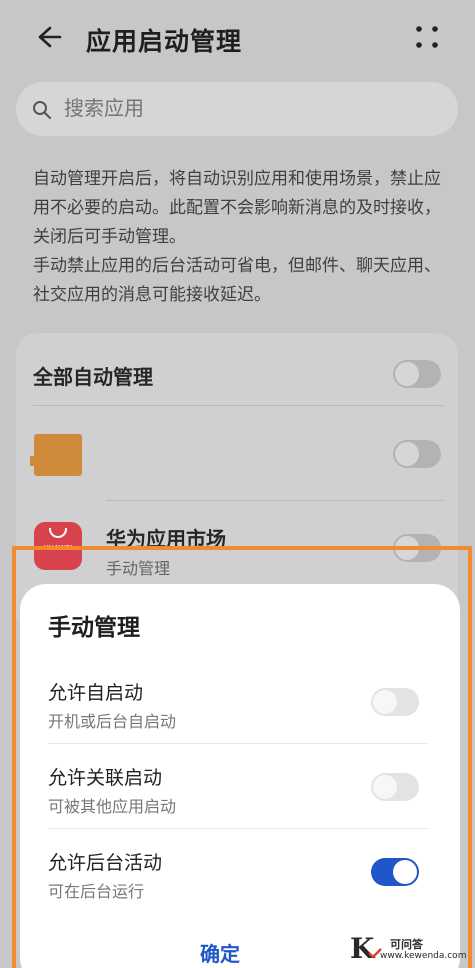 The height and width of the screenshot is (968, 475). I want to click on page-title: 应用启动管理, so click(164, 41).